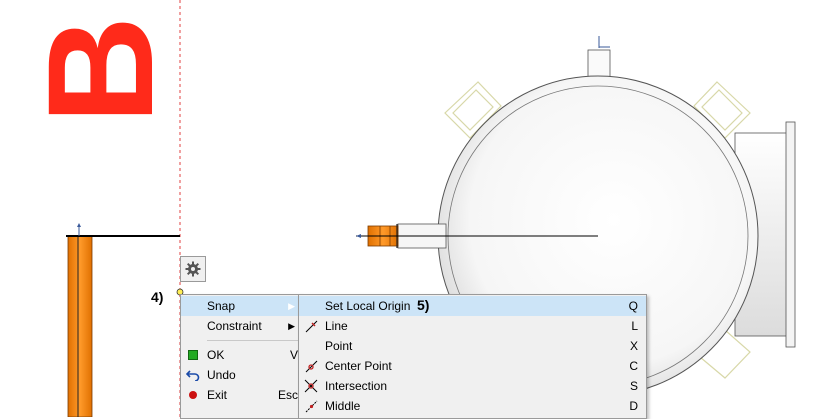 The height and width of the screenshot is (419, 819). I want to click on middle-icon, so click(311, 406).